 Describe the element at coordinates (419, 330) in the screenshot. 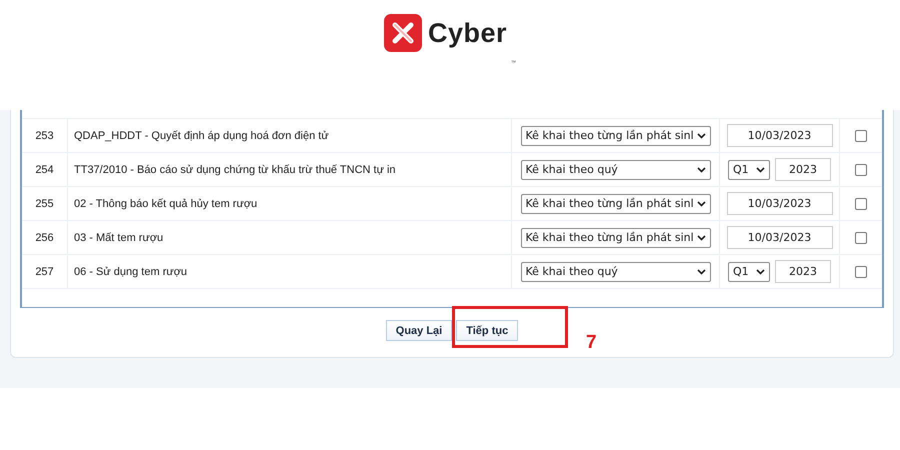

I see `back-button: Quay Lại` at that location.